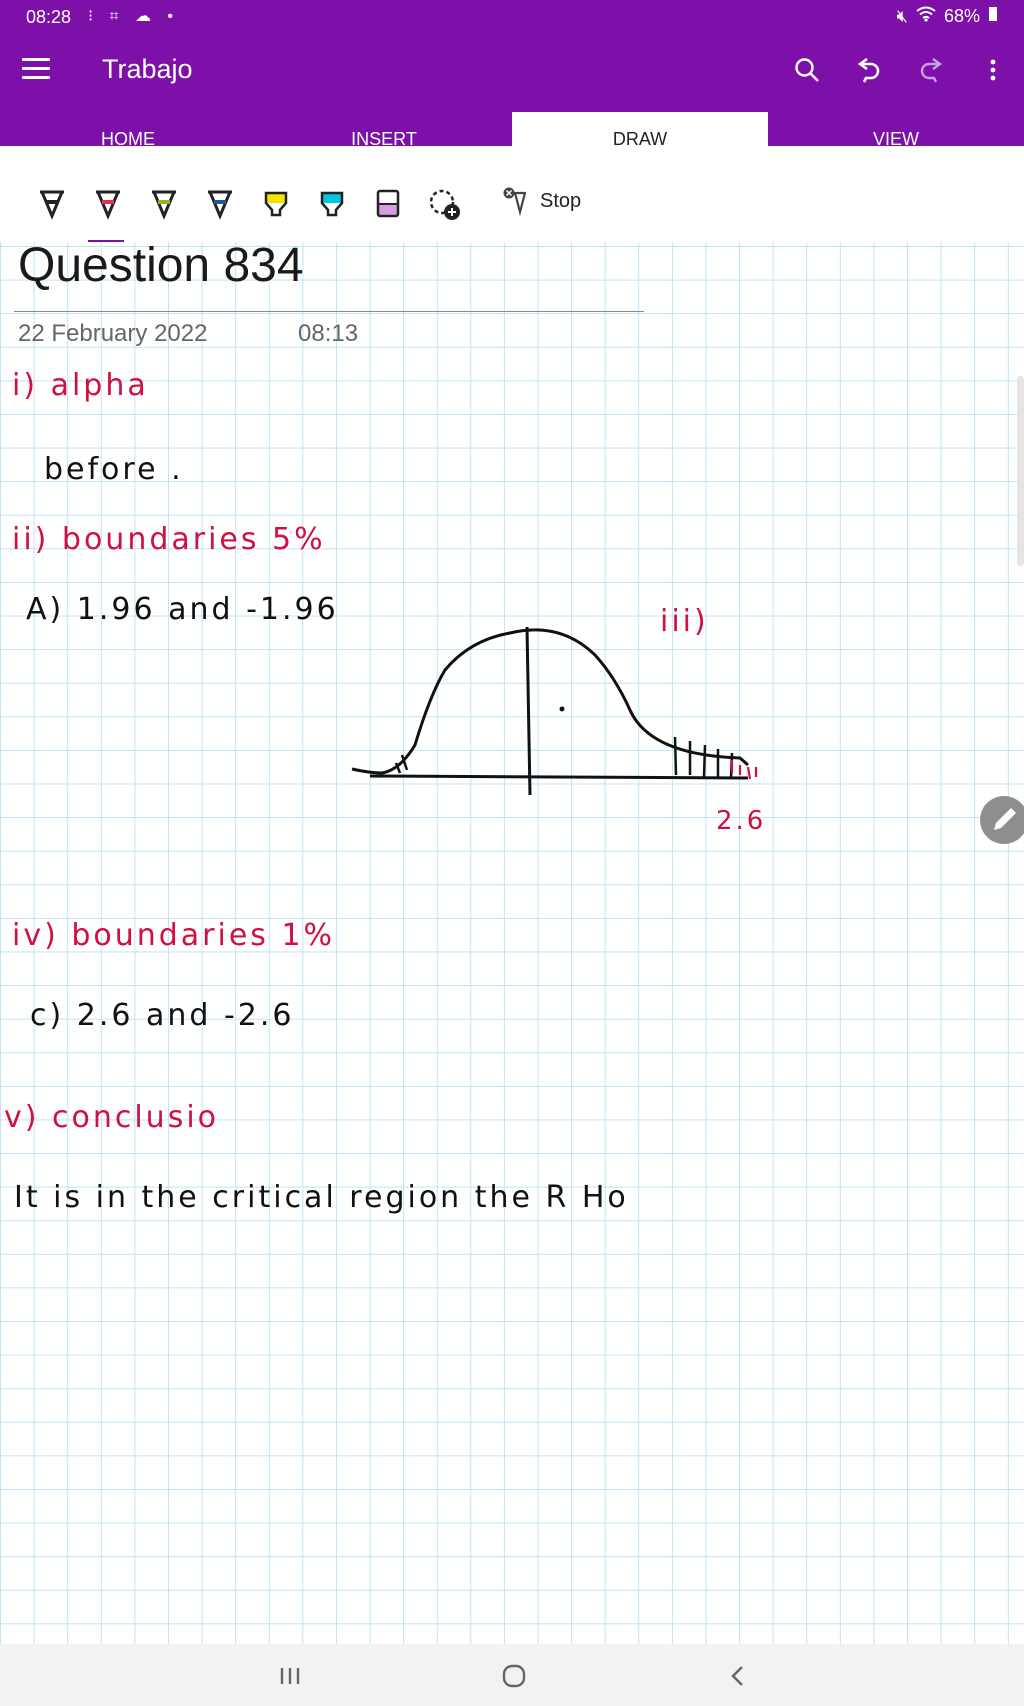 This screenshot has height=1706, width=1024. What do you see at coordinates (993, 16) in the screenshot?
I see `battery-icon` at bounding box center [993, 16].